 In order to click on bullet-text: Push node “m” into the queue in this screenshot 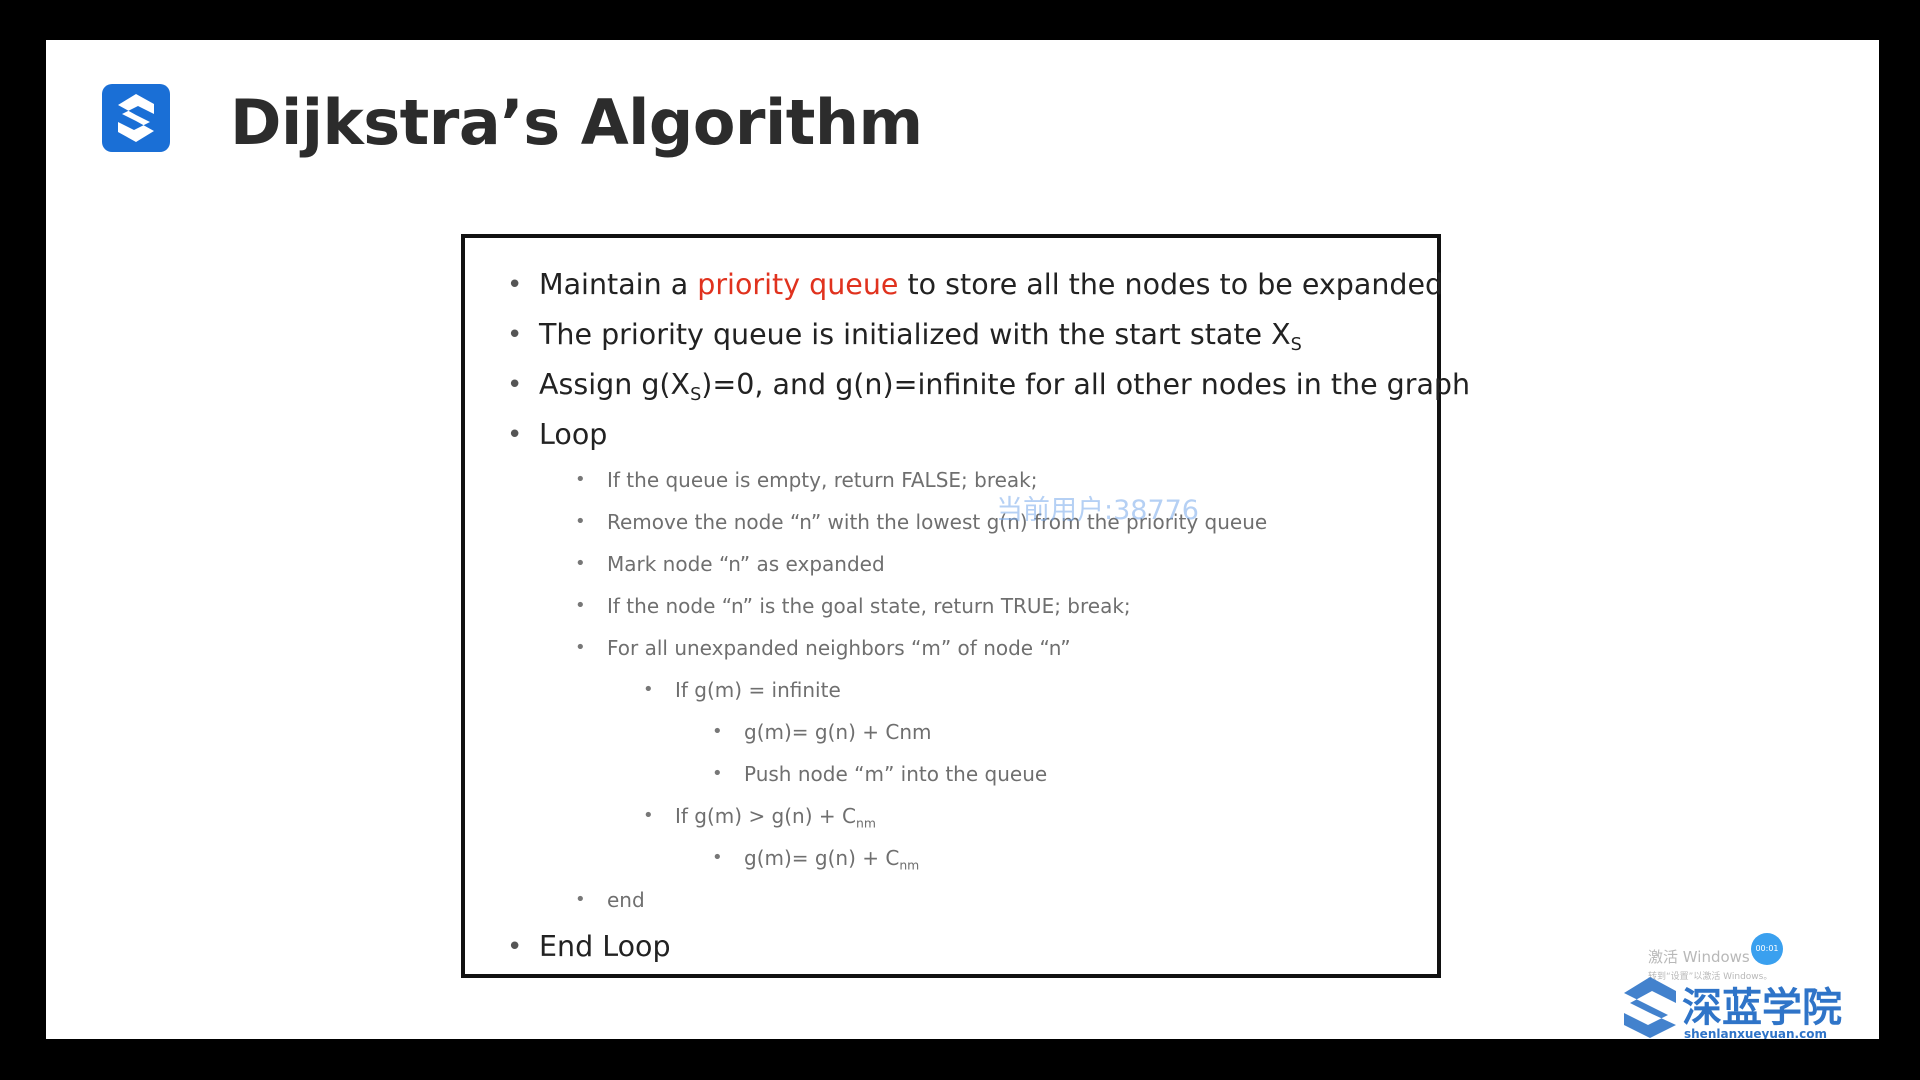, I will do `click(896, 774)`.